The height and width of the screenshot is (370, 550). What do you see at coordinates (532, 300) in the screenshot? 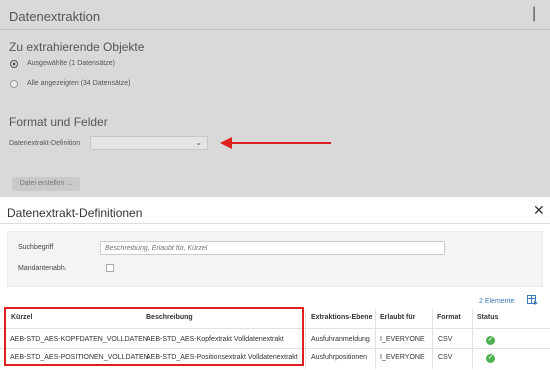
I see `table-export-icon` at bounding box center [532, 300].